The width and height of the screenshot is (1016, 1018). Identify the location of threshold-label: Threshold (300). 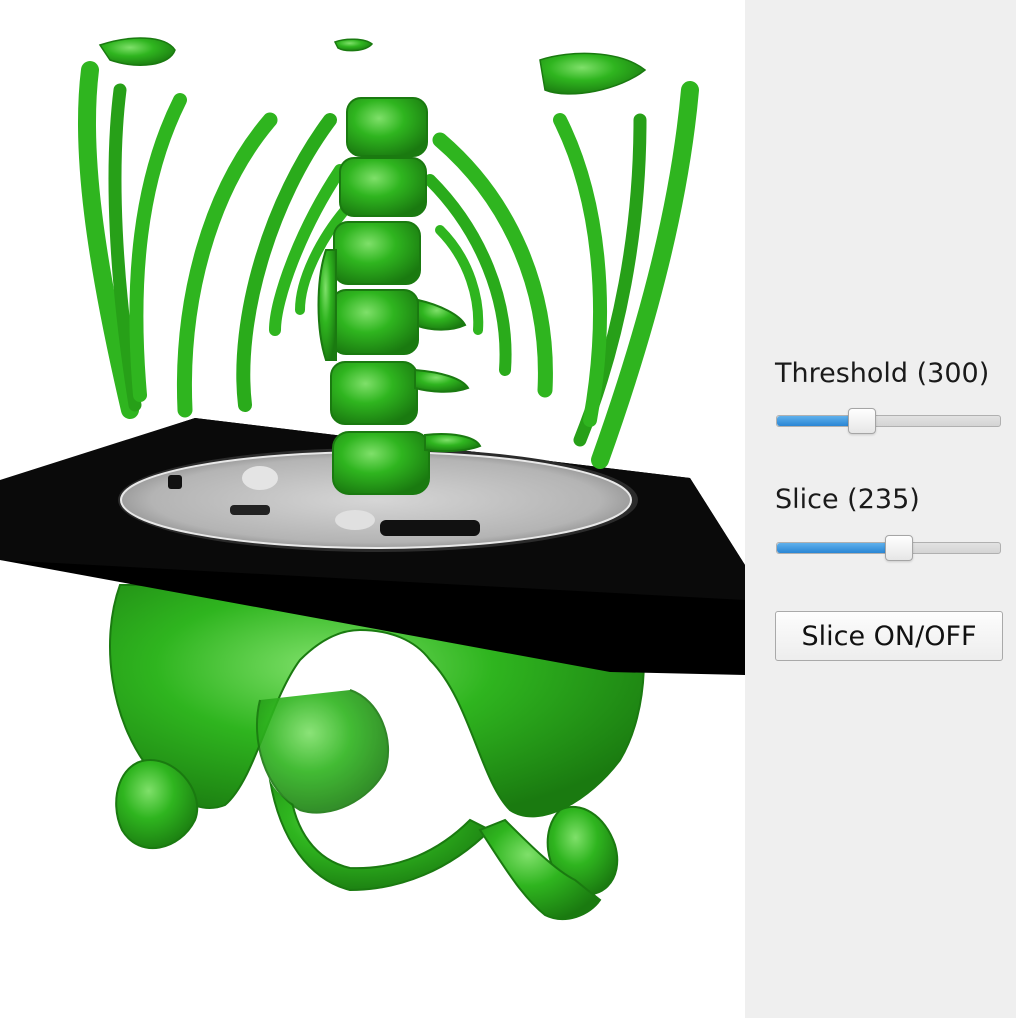
(882, 373).